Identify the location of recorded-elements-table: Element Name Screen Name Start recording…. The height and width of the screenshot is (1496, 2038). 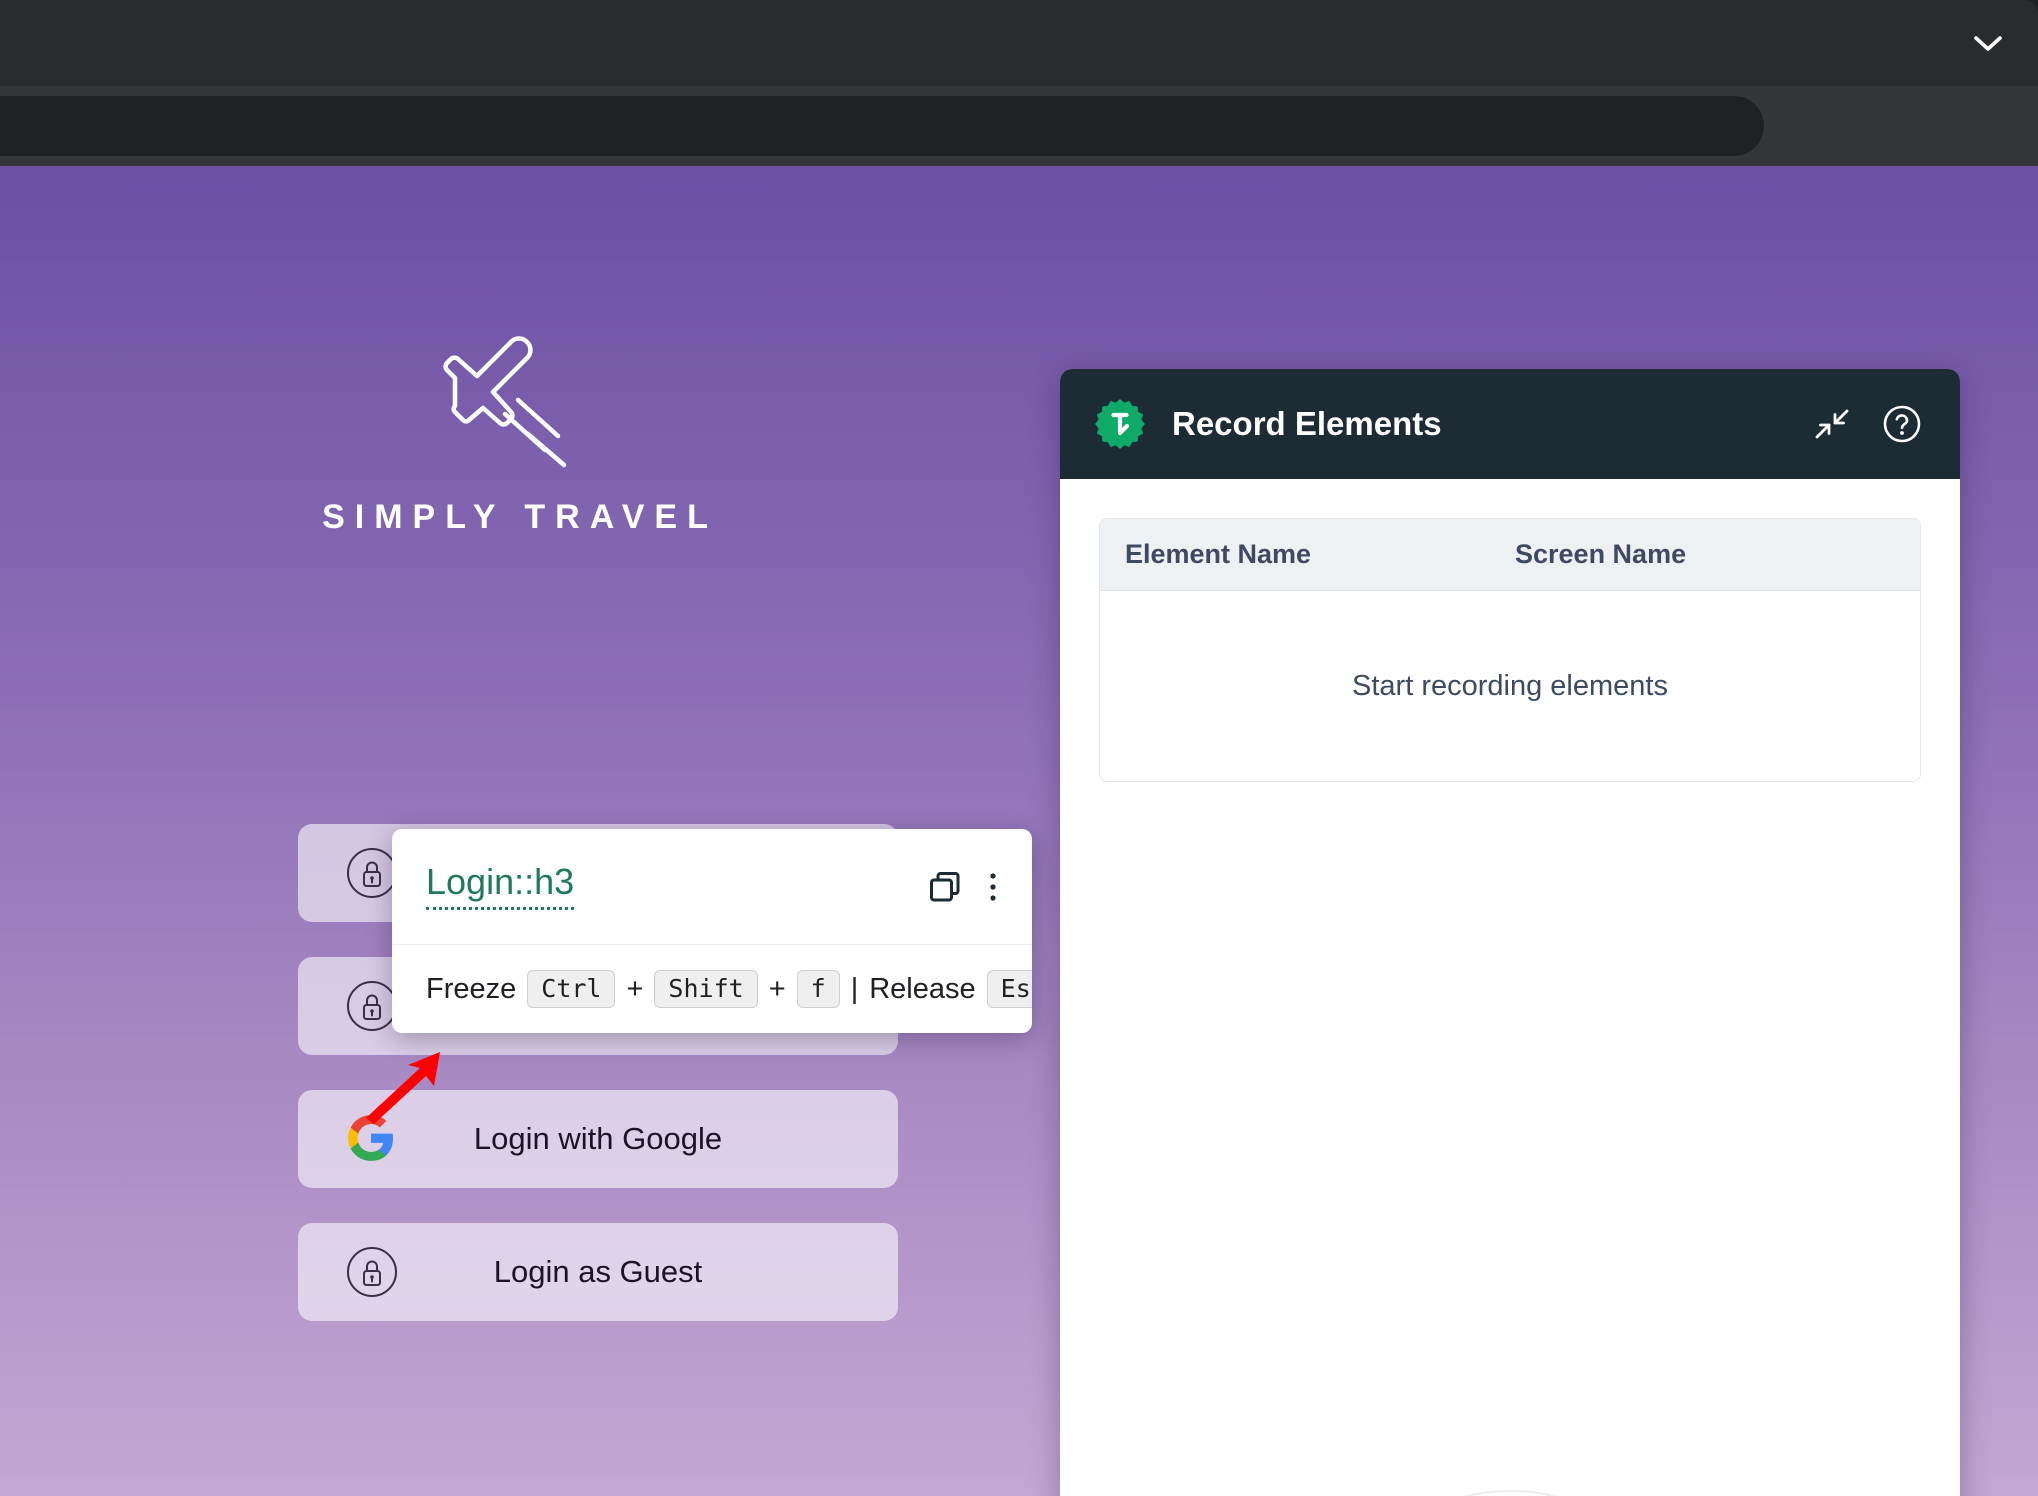
(1510, 650).